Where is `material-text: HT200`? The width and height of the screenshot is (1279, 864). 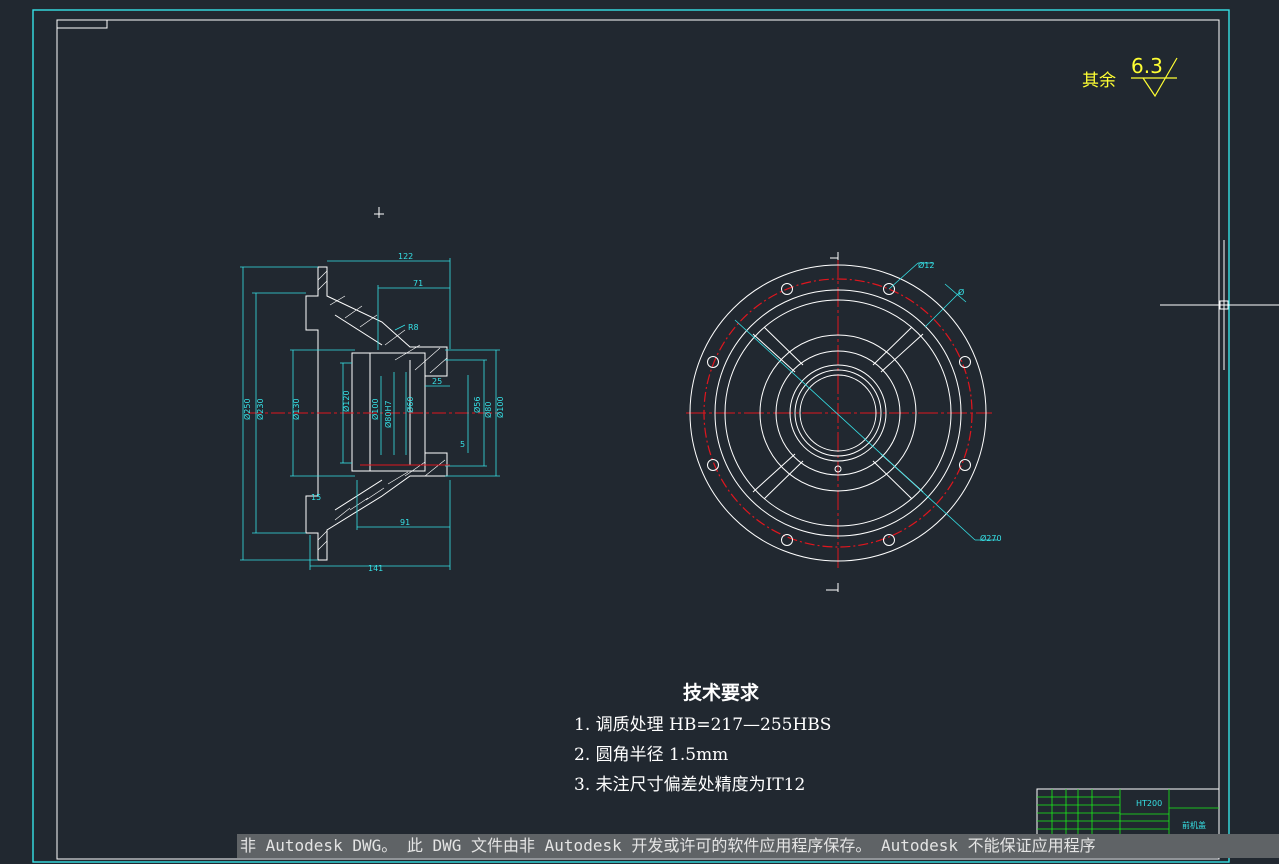 material-text: HT200 is located at coordinates (1149, 803).